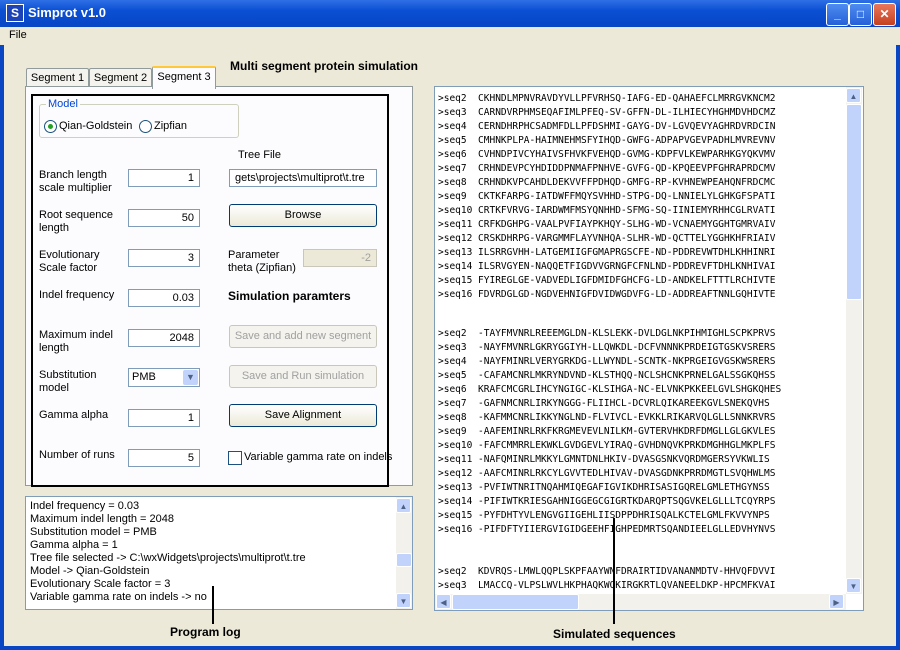 The height and width of the screenshot is (650, 900). What do you see at coordinates (164, 377) in the screenshot?
I see `substitution-model-select: PMB ▼` at bounding box center [164, 377].